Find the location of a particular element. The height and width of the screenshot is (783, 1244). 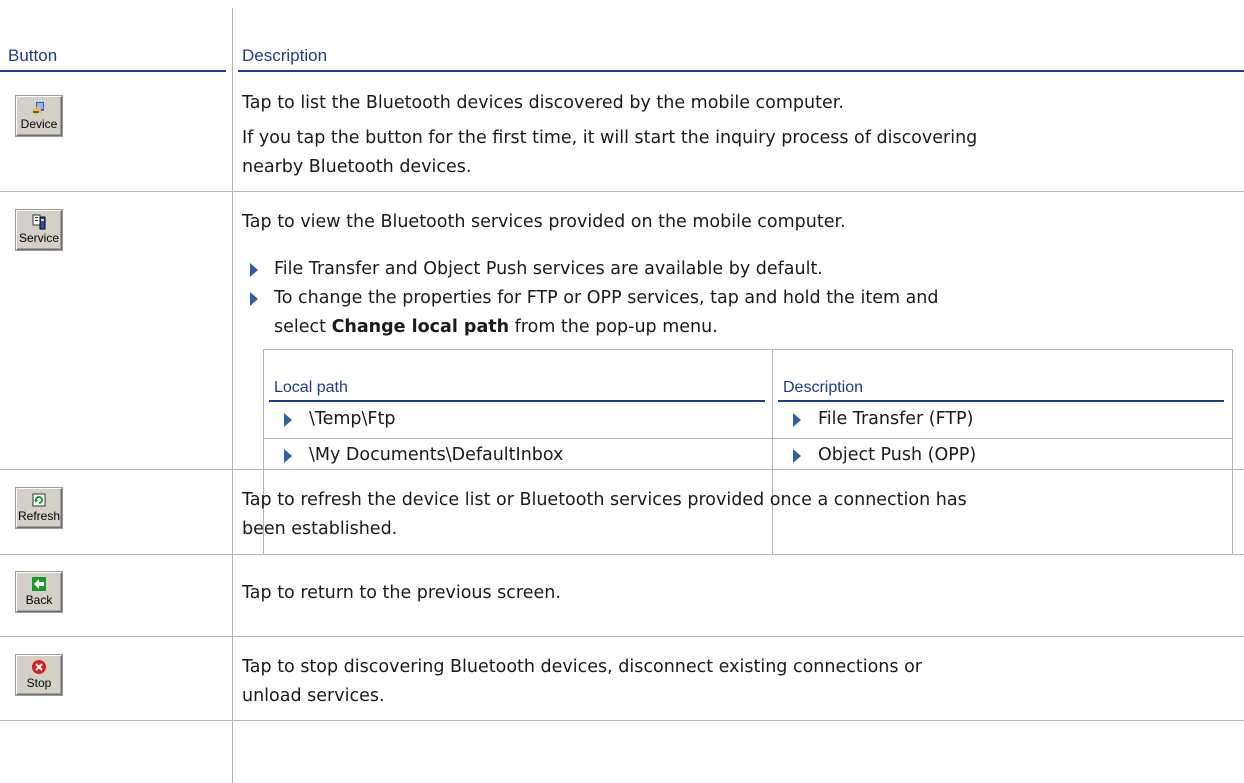

device-desc-line: nearby Bluetooth devices. is located at coordinates (357, 167).